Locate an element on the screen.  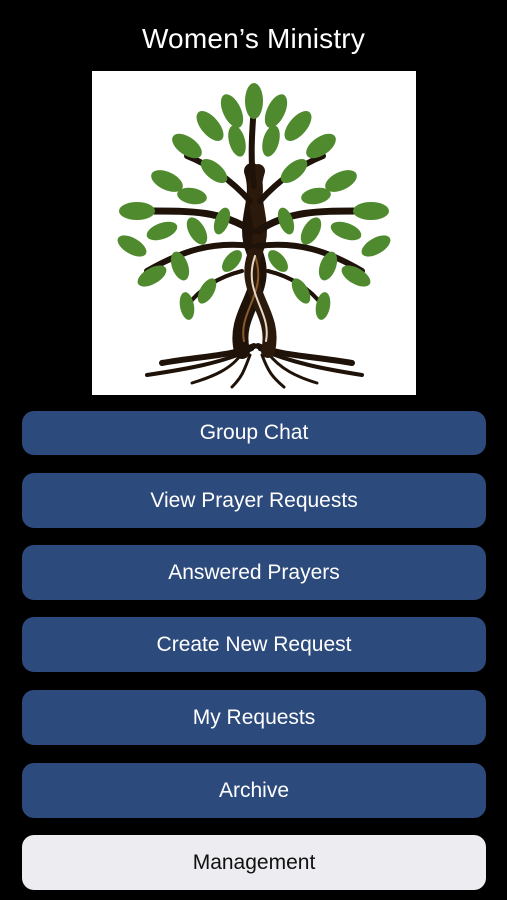
management-button: Management is located at coordinates (254, 862).